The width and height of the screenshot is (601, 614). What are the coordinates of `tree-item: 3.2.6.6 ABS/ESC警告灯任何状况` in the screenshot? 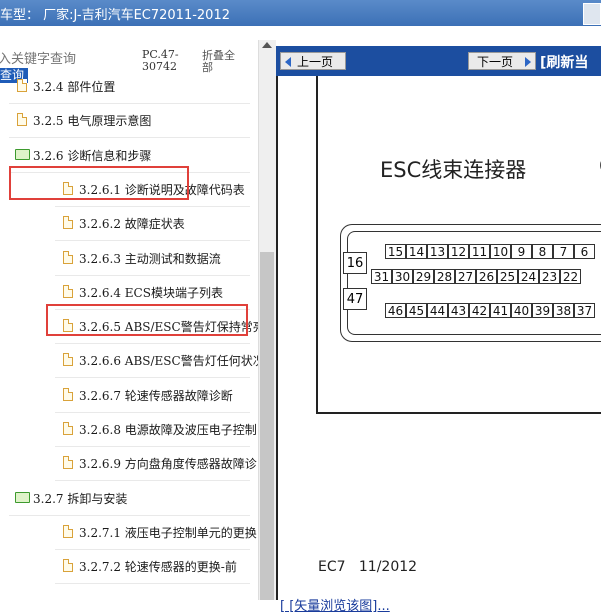 It's located at (129, 361).